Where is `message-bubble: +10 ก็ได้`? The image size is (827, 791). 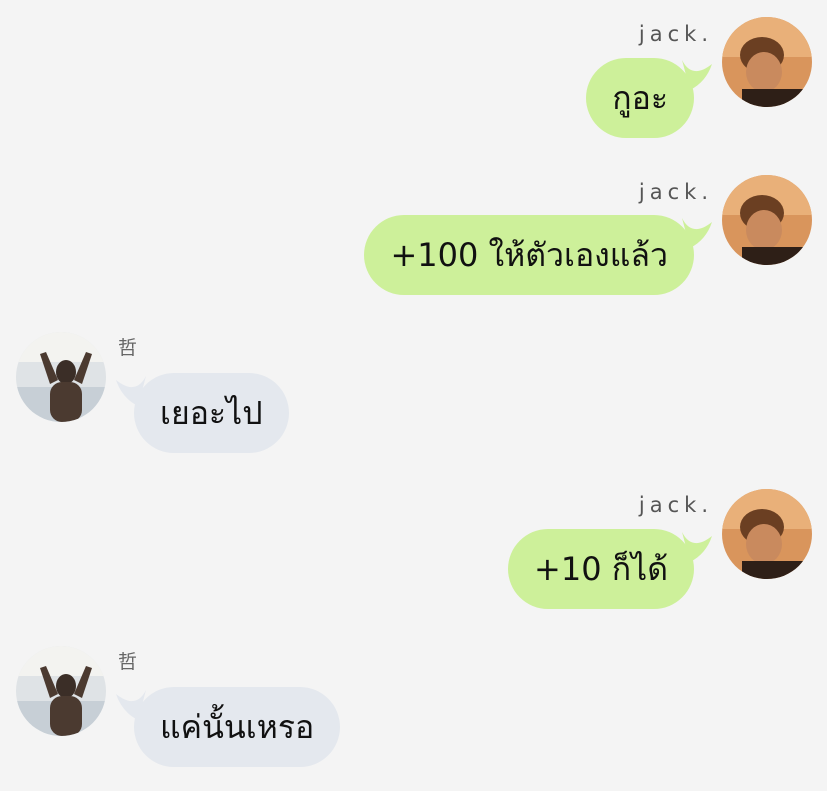
message-bubble: +10 ก็ได้ is located at coordinates (601, 569).